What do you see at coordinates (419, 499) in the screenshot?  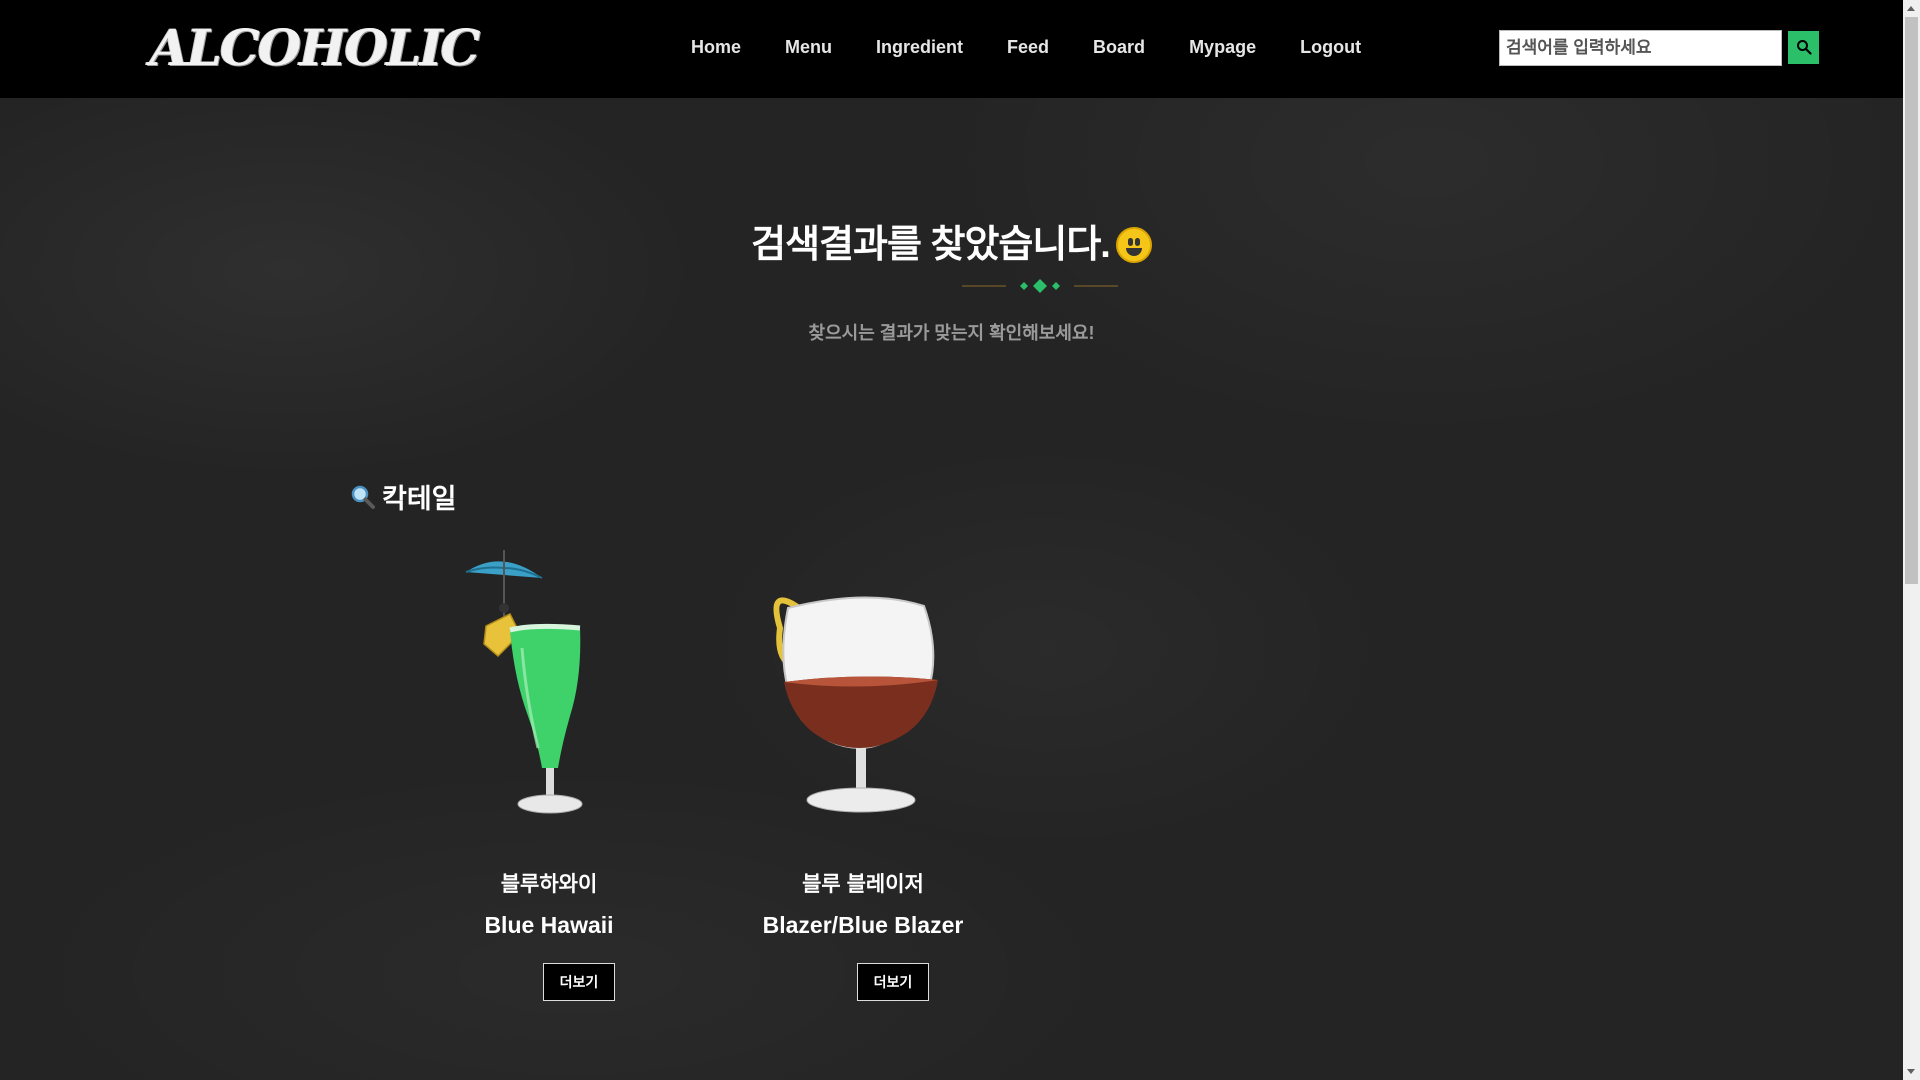 I see `section-title: 칵테일` at bounding box center [419, 499].